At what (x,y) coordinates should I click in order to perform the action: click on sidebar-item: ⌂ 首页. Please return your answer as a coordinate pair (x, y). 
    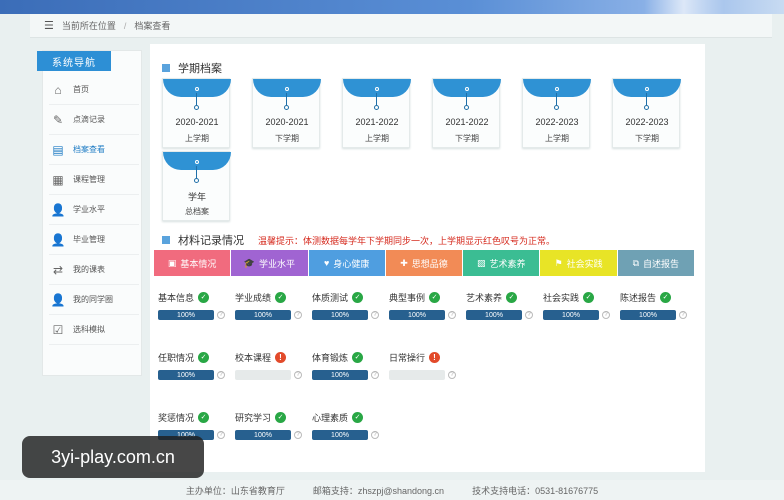
    Looking at the image, I should click on (94, 90).